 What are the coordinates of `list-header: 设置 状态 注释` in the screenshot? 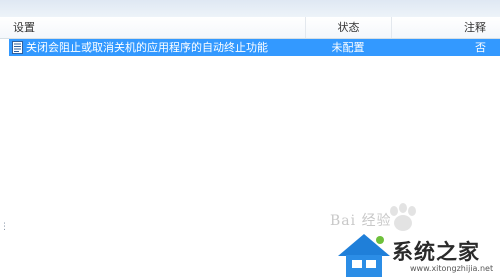 It's located at (250, 28).